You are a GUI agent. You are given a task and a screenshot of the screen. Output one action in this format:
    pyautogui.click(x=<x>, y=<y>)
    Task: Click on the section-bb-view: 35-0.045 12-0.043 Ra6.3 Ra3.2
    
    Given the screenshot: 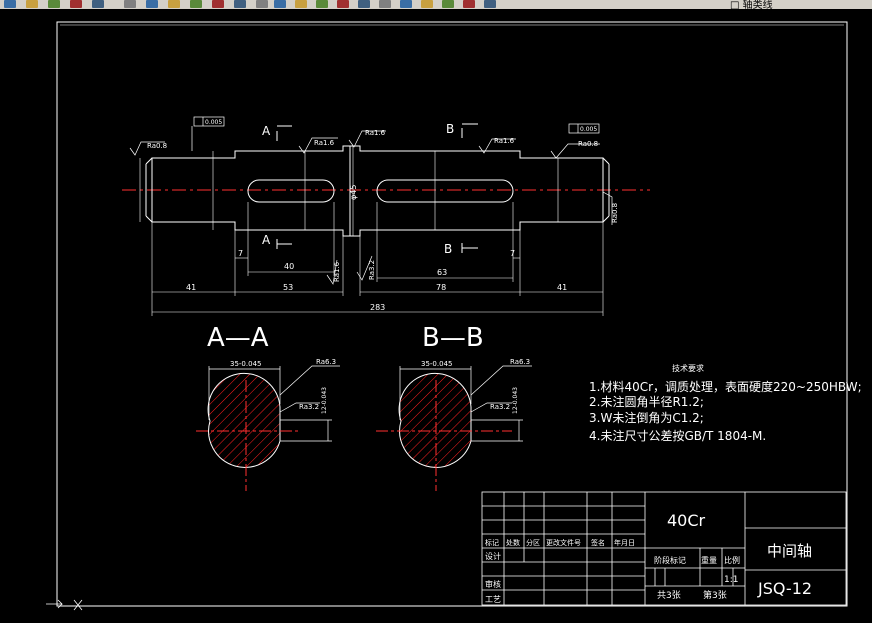 What is the action you would take?
    pyautogui.click(x=454, y=424)
    